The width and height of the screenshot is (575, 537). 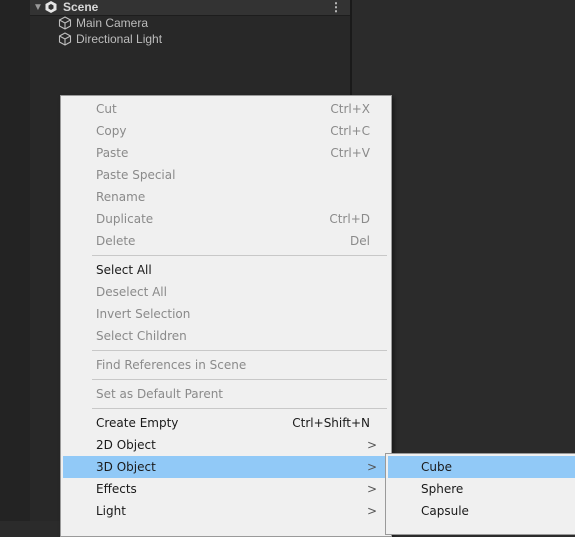 I want to click on menu-item-label: Paste Special, so click(x=136, y=175).